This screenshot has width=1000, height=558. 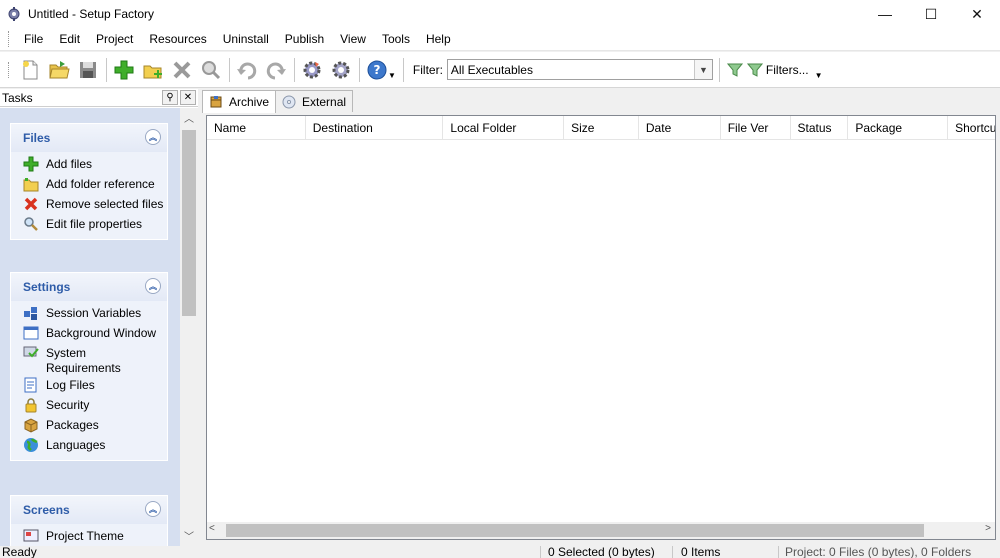 I want to click on files-group-title: Files, so click(x=37, y=138).